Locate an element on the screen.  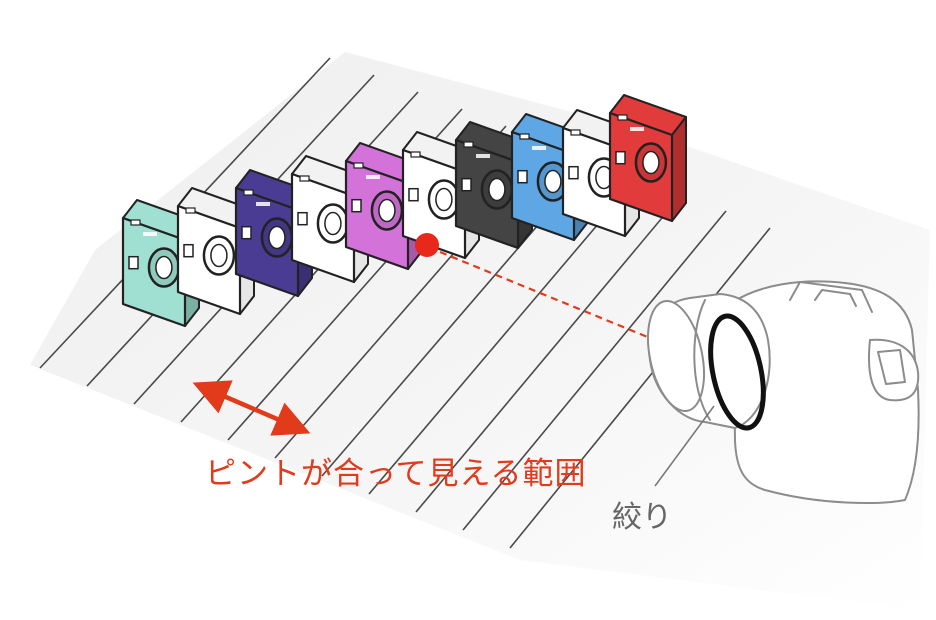
compact-camera is located at coordinates (647, 158).